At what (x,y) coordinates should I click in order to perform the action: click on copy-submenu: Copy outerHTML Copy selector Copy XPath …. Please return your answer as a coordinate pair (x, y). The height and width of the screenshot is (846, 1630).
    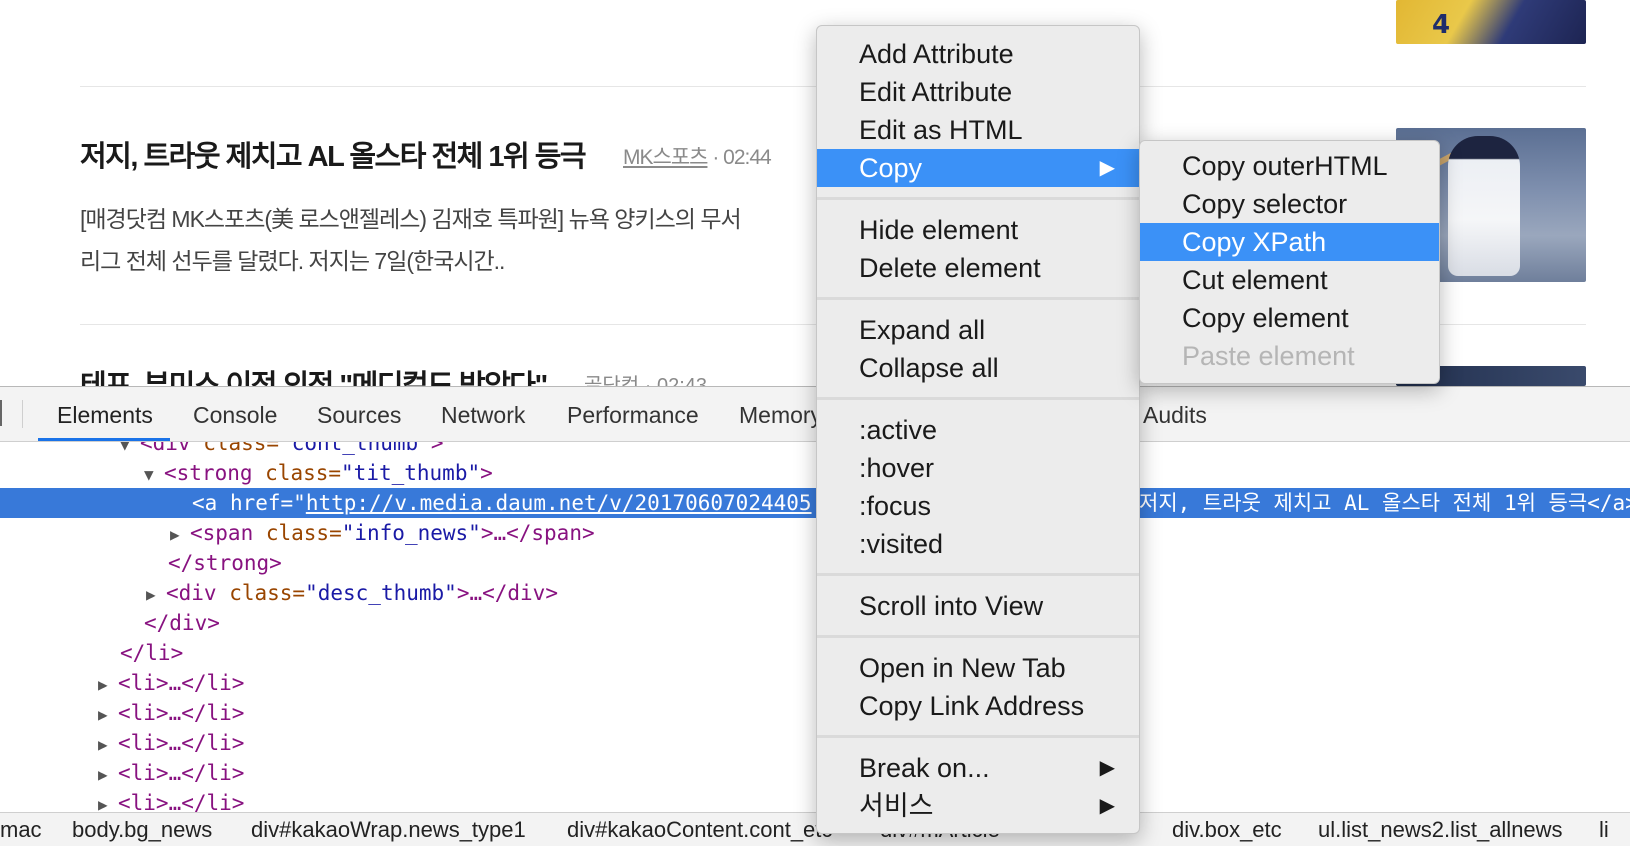
    Looking at the image, I should click on (1289, 262).